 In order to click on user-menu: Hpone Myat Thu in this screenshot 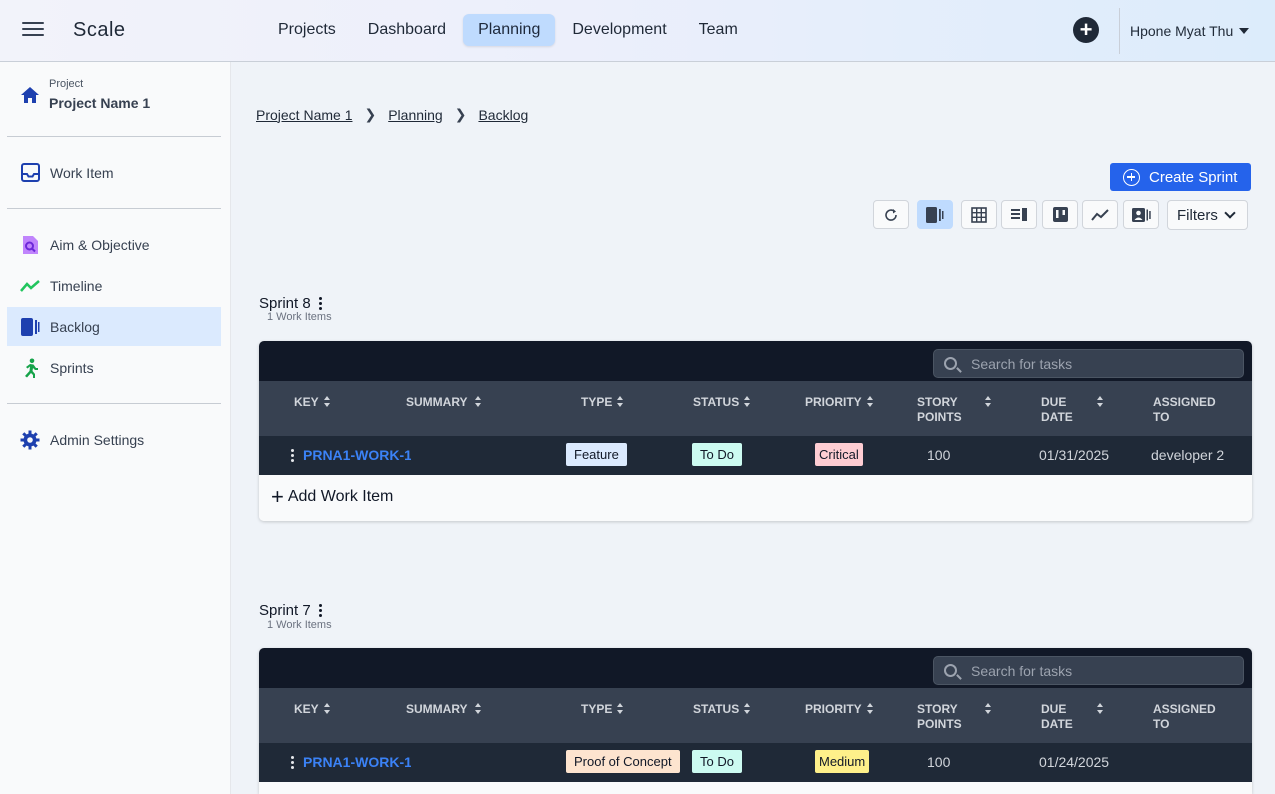, I will do `click(1190, 31)`.